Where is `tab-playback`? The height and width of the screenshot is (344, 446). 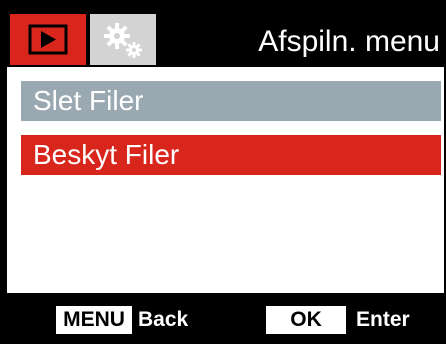
tab-playback is located at coordinates (48, 39).